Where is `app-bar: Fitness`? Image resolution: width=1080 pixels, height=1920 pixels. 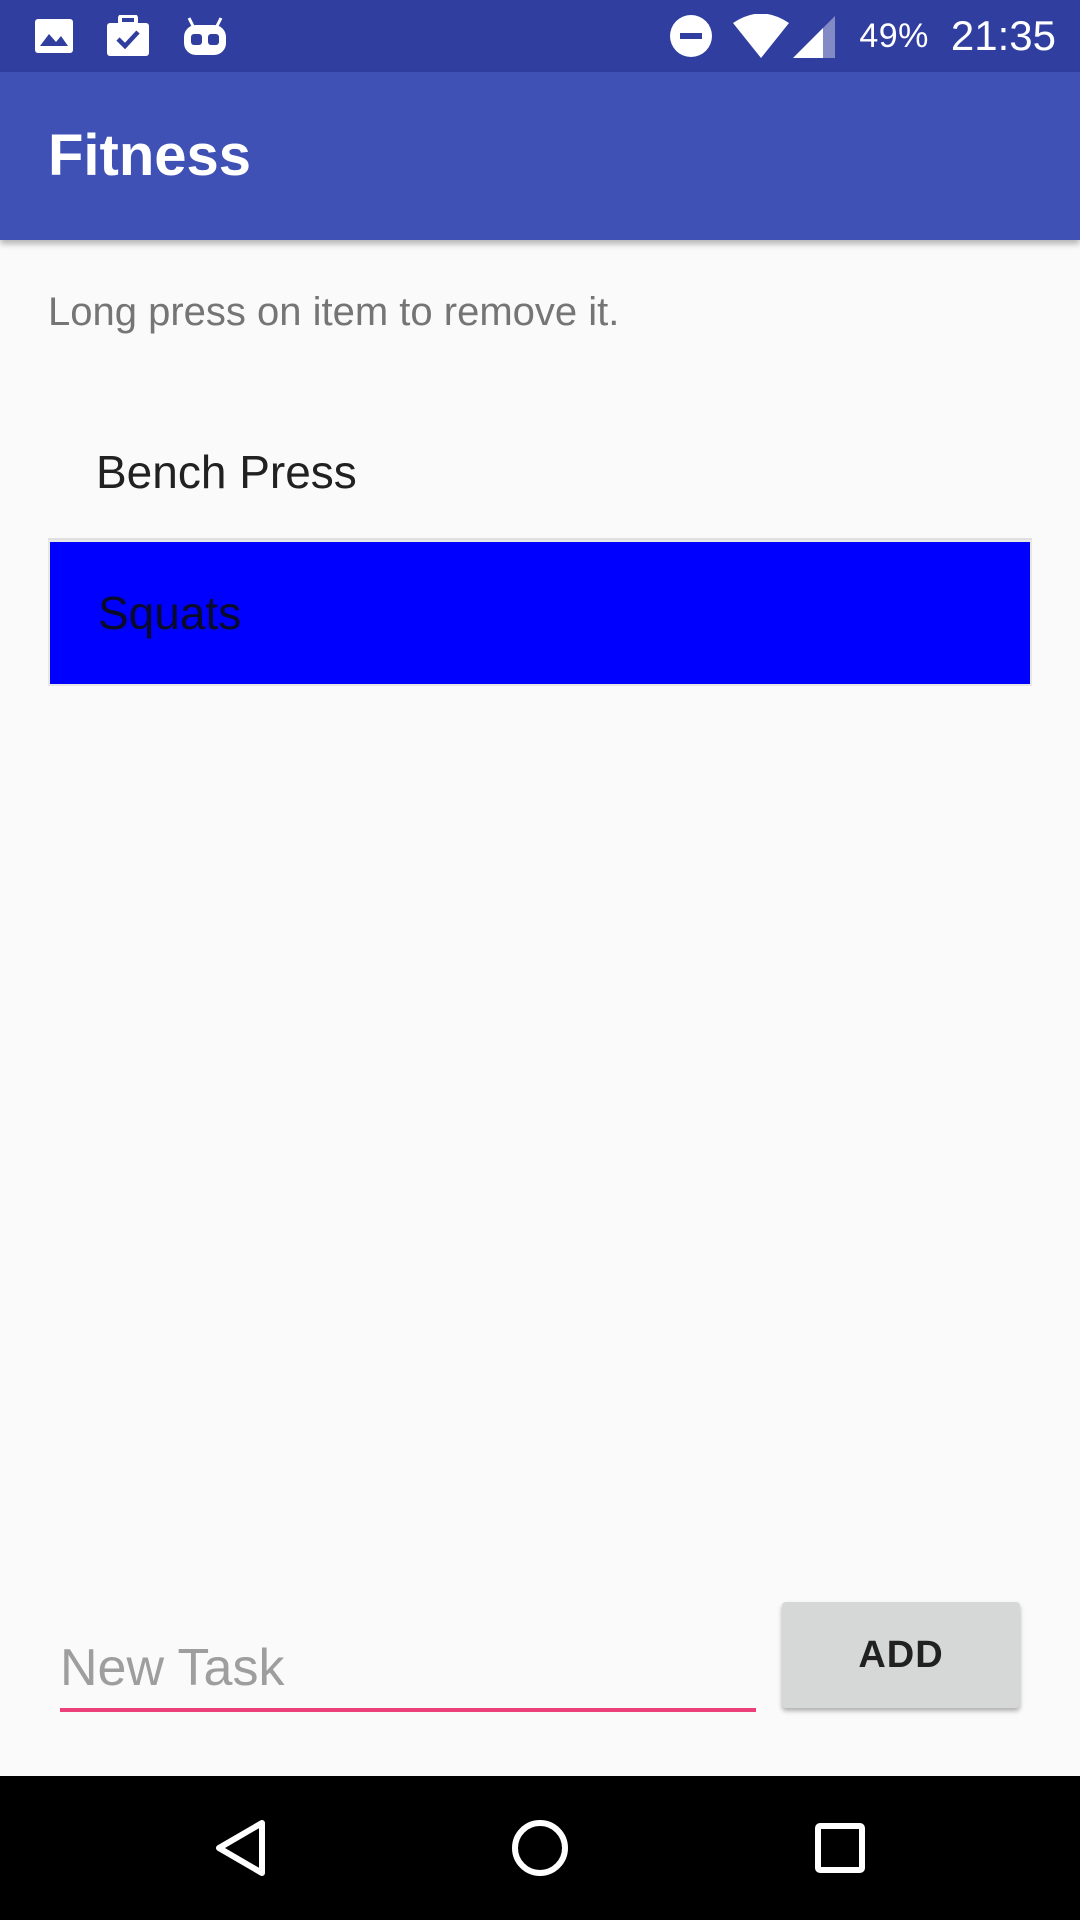
app-bar: Fitness is located at coordinates (540, 156).